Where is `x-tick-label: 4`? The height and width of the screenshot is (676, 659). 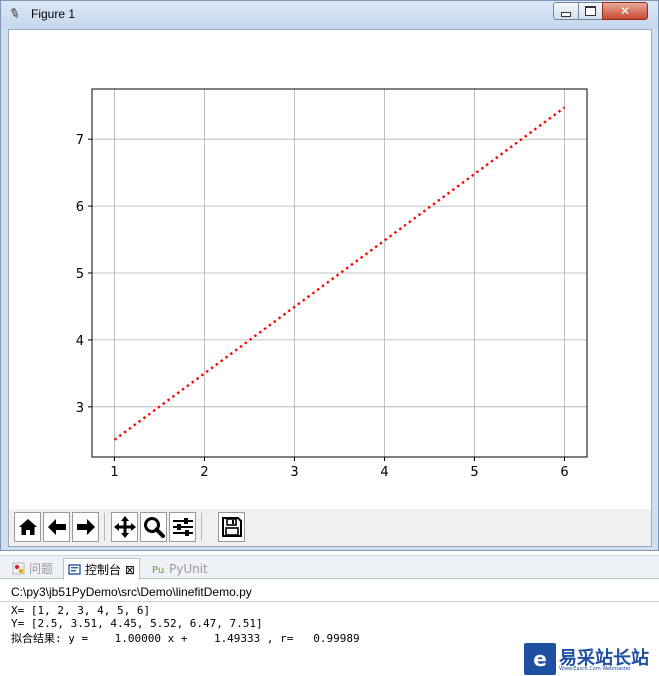 x-tick-label: 4 is located at coordinates (384, 472).